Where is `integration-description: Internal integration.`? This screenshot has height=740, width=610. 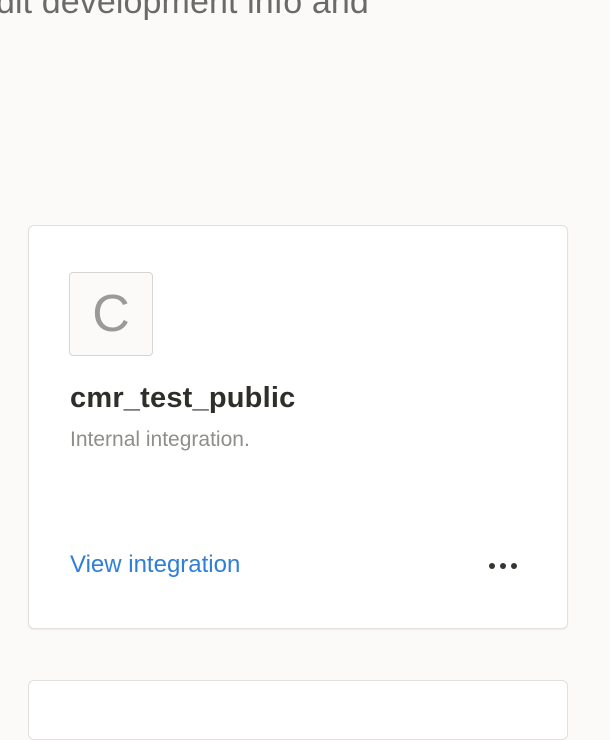 integration-description: Internal integration. is located at coordinates (160, 439).